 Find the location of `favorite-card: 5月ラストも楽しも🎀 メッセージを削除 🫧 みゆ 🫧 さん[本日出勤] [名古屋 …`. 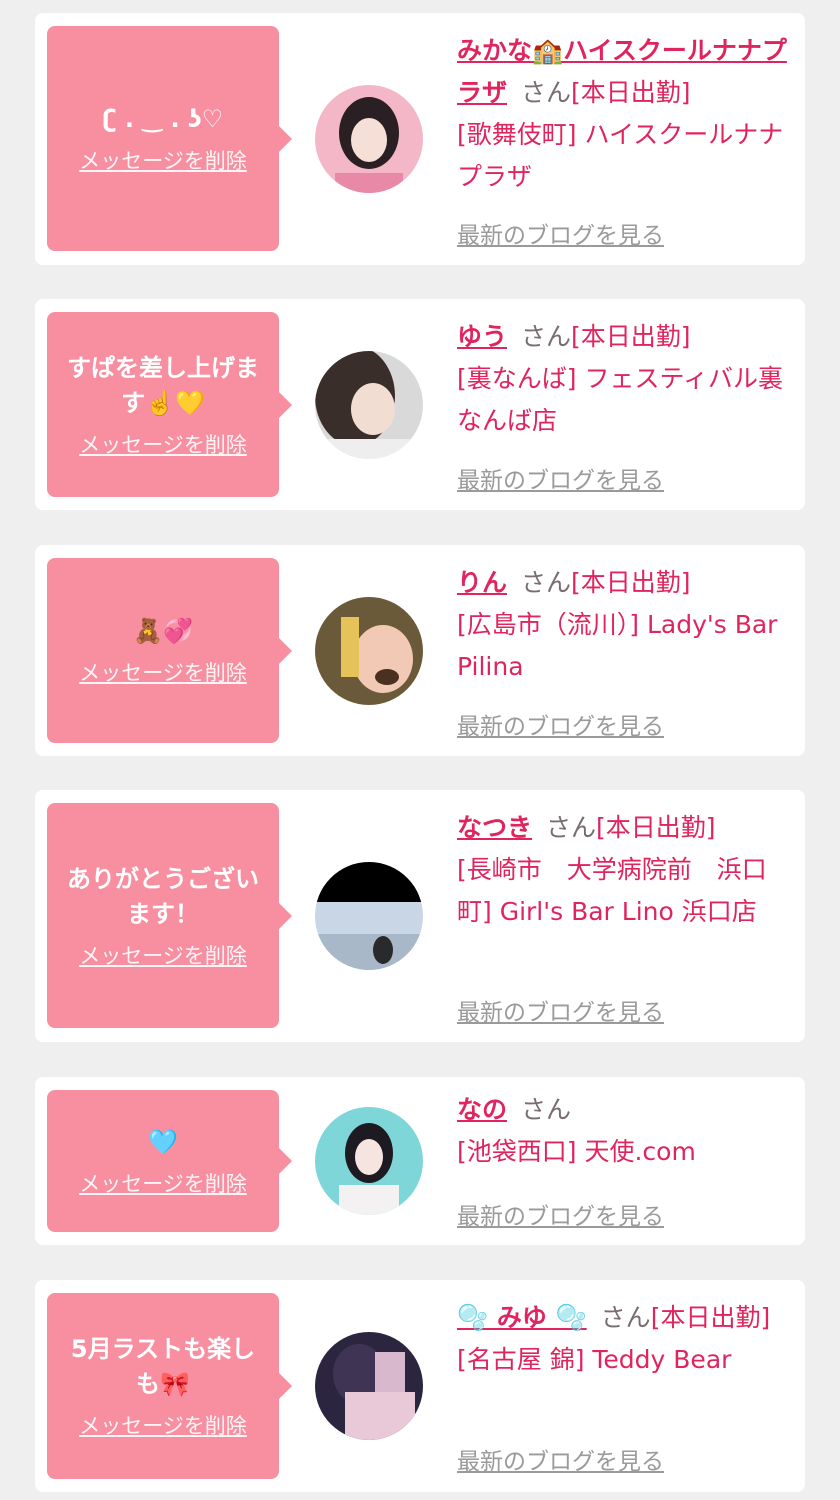

favorite-card: 5月ラストも楽しも🎀 メッセージを削除 🫧 みゆ 🫧 さん[本日出勤] [名古屋 … is located at coordinates (420, 1386).